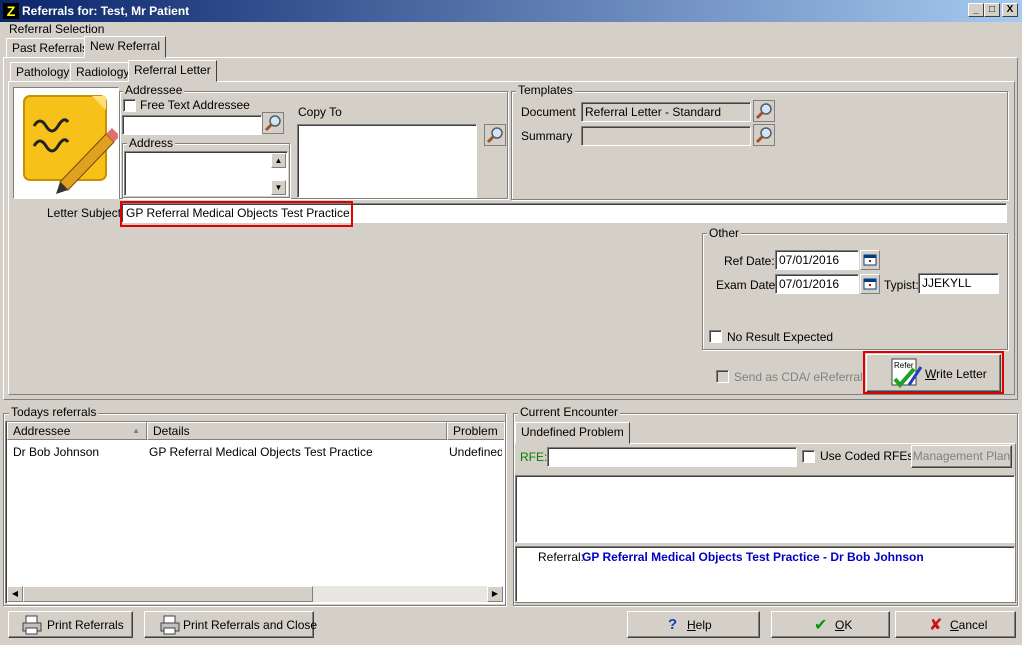 The image size is (1022, 645). Describe the element at coordinates (724, 233) in the screenshot. I see `other-group-label: Other` at that location.